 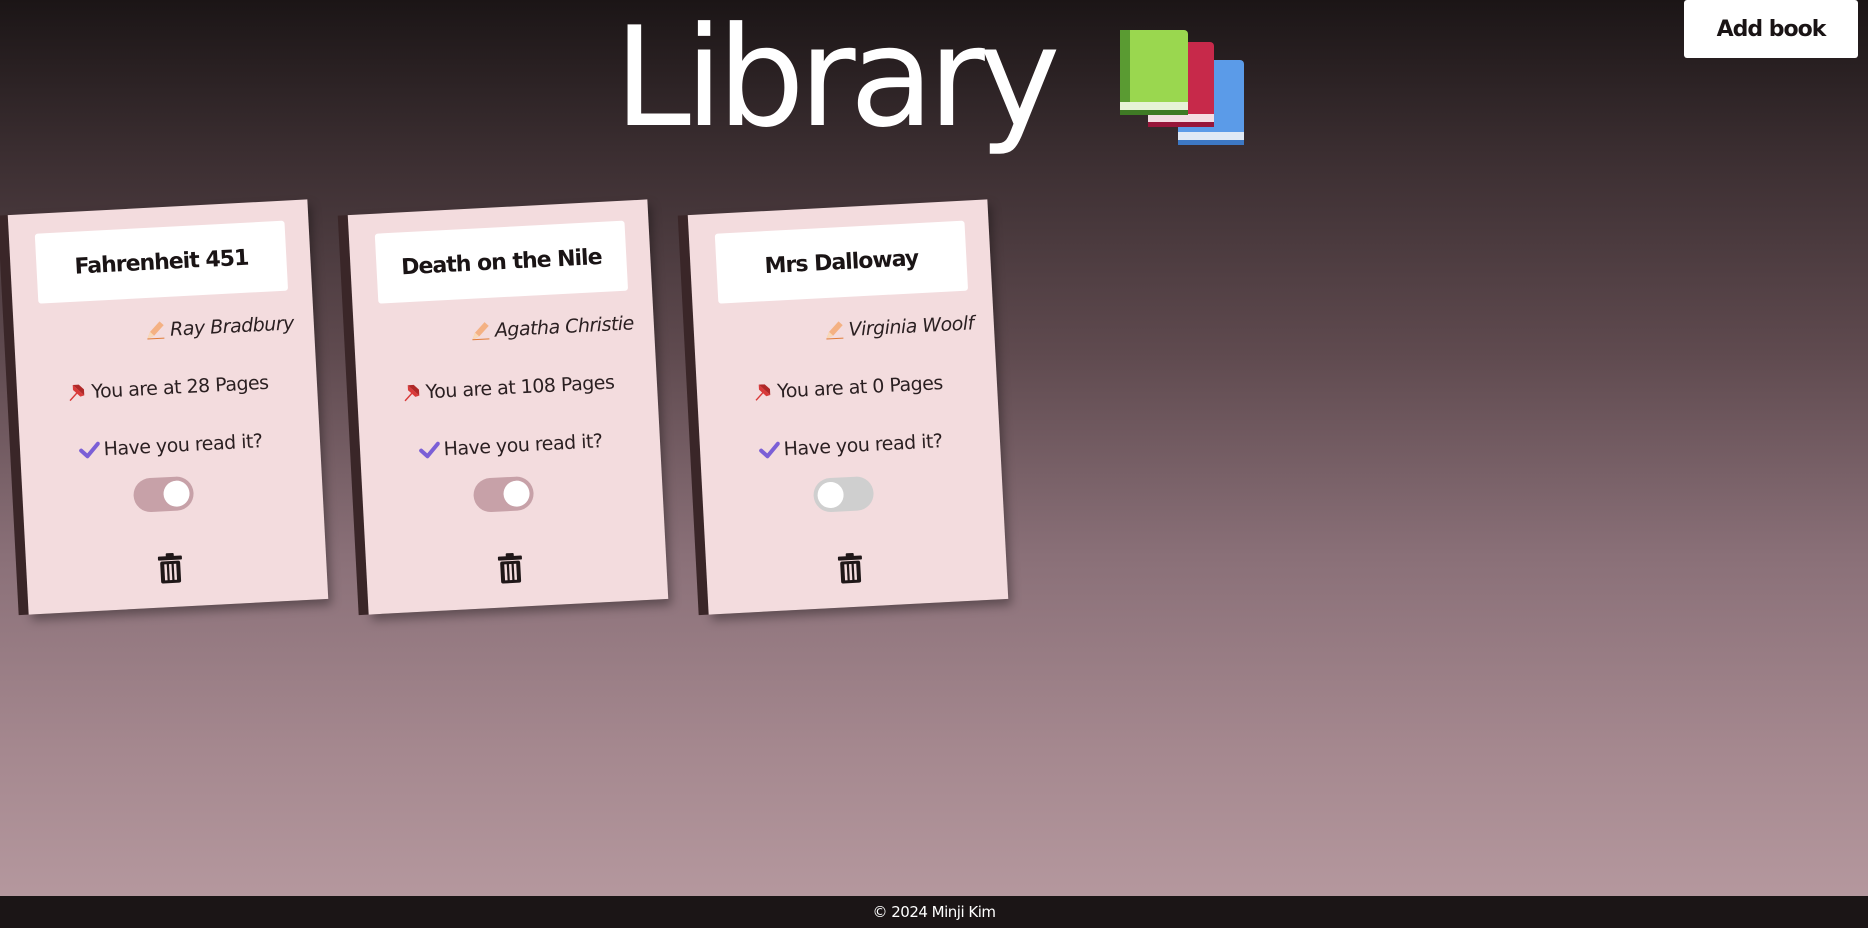 I want to click on book-title: Fahrenheit 451, so click(x=161, y=262).